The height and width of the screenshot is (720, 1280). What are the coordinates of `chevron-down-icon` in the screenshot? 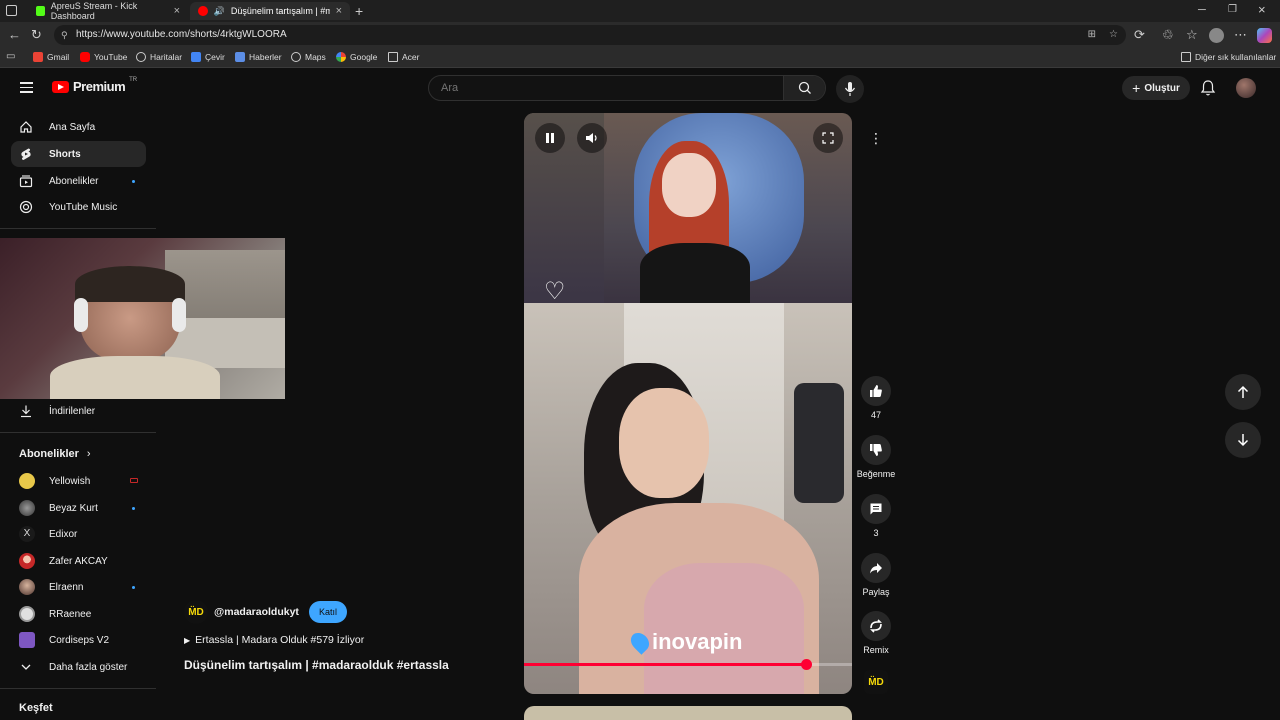 It's located at (26, 667).